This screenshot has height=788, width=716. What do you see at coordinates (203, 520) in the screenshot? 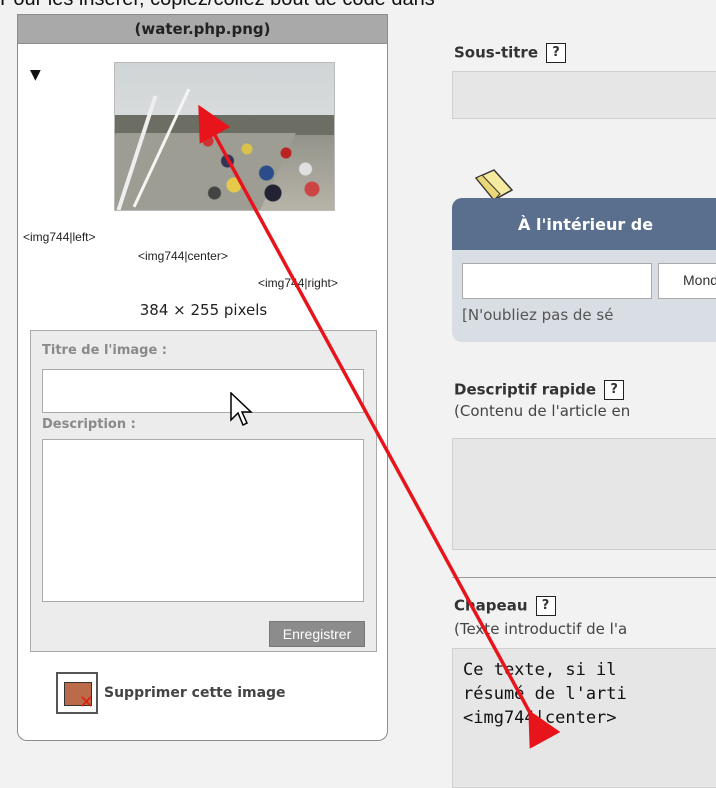
I see `image-description-textarea` at bounding box center [203, 520].